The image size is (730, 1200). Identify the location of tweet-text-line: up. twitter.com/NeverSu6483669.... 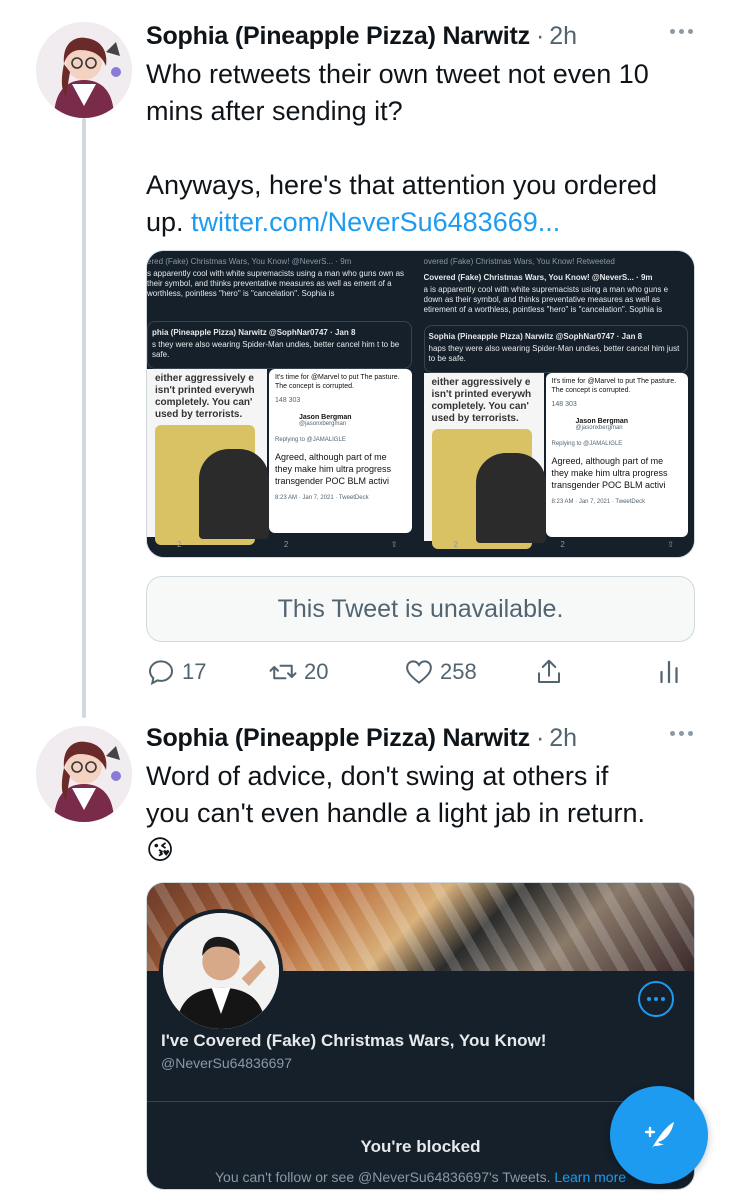
(423, 222).